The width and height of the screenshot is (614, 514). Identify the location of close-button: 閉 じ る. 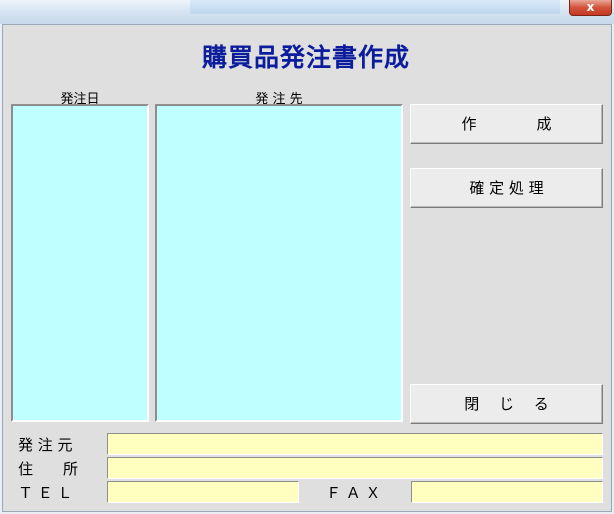
(506, 404).